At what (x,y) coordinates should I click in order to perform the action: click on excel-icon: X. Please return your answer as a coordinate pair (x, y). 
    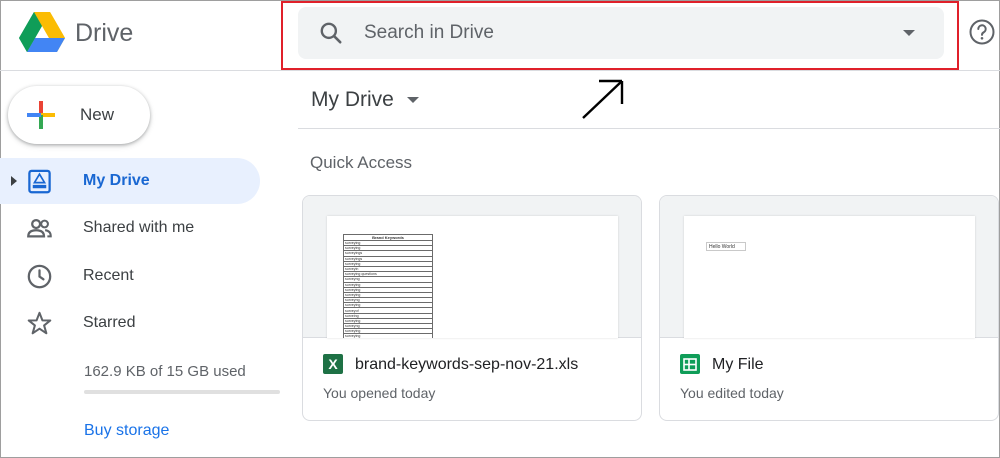
    Looking at the image, I should click on (333, 364).